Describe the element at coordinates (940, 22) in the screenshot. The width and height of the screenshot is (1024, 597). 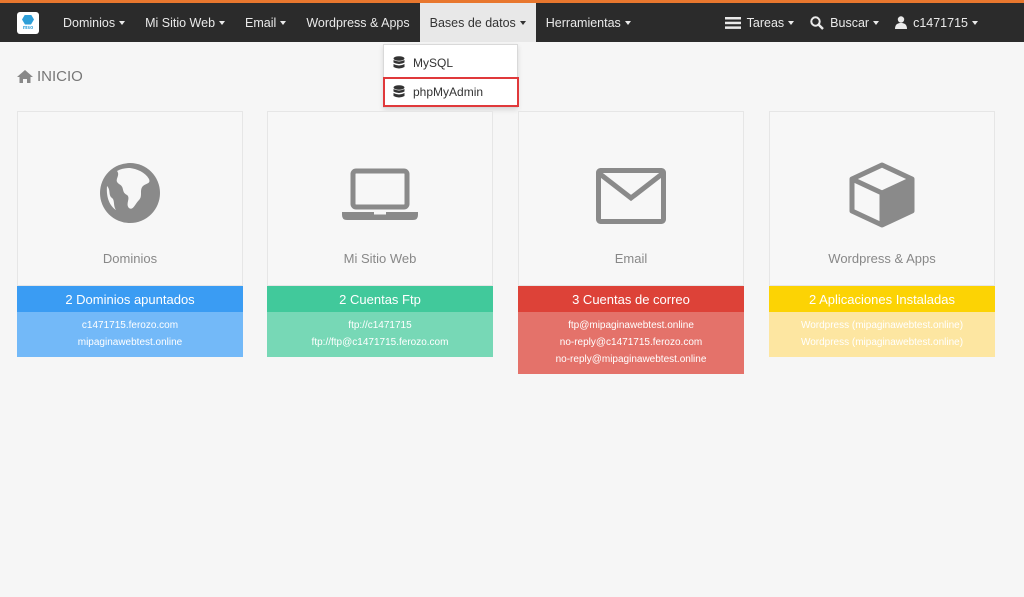
I see `nav-label: c1471715` at that location.